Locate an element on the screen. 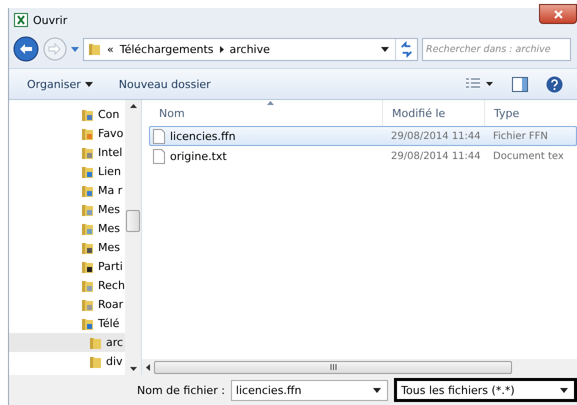 The image size is (577, 405). search-field: Rechercher dans : archive is located at coordinates (496, 49).